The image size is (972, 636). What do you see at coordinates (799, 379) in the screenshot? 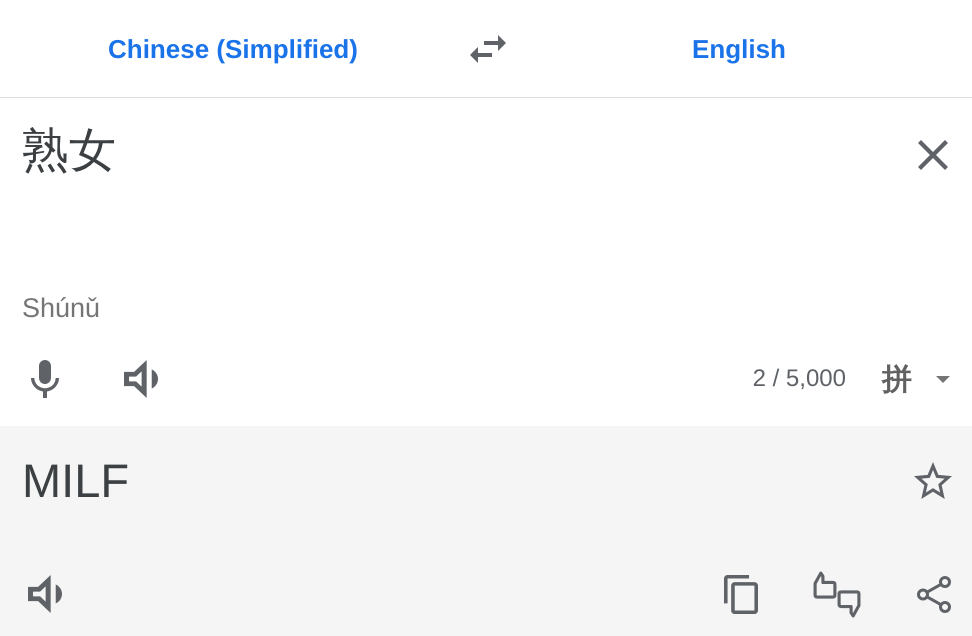
I see `character-count: 2 / 5,000` at bounding box center [799, 379].